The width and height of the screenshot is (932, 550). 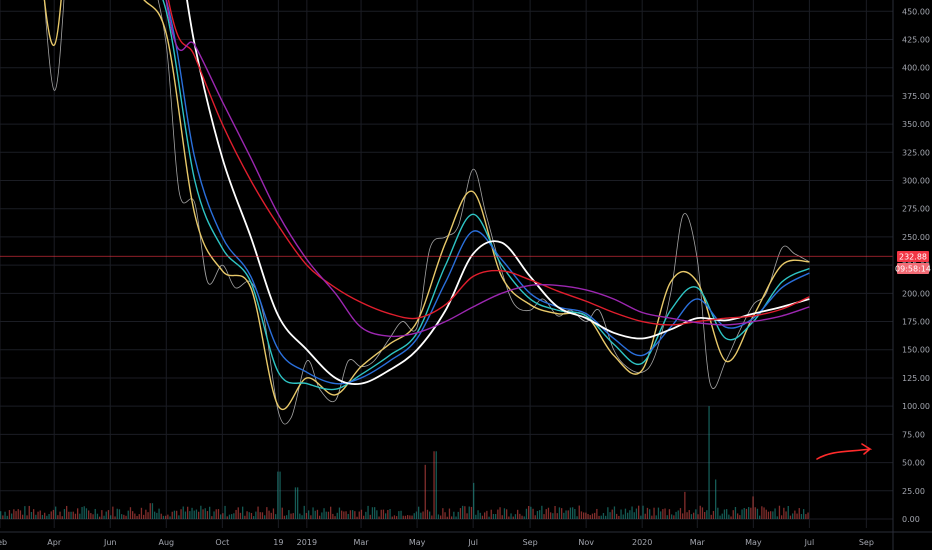 I want to click on y-tick-label: 50.00, so click(x=913, y=463).